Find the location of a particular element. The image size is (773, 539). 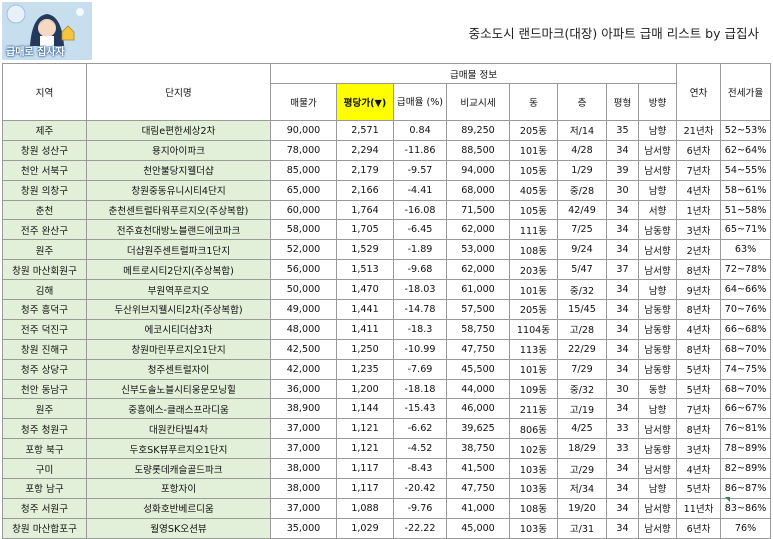

complex-cell: 두호SK뷰푸르지오1단지 is located at coordinates (178, 449).